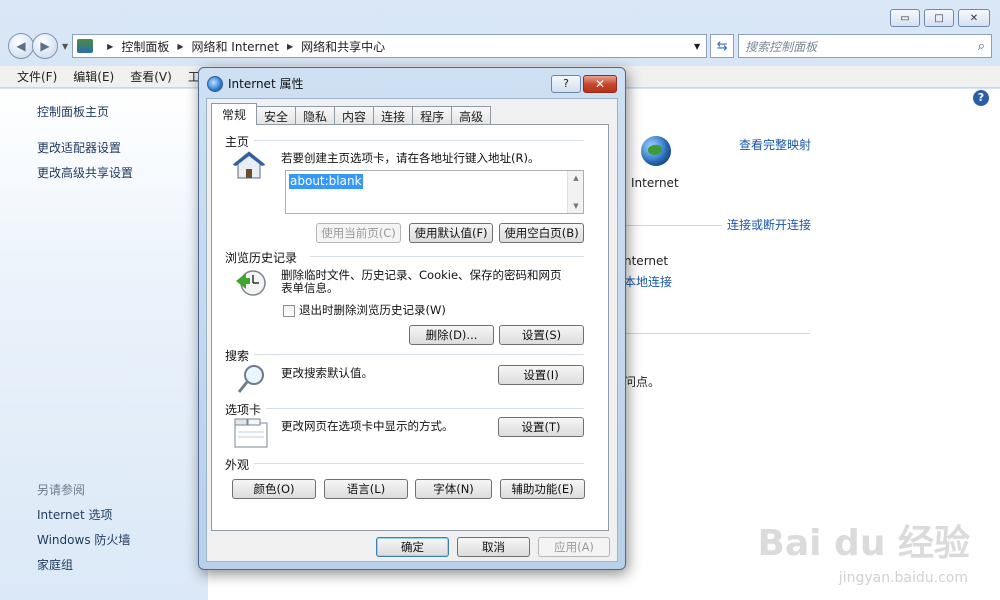 The width and height of the screenshot is (1000, 600). Describe the element at coordinates (541, 375) in the screenshot. I see `search-settings-button: 设置(I)` at that location.